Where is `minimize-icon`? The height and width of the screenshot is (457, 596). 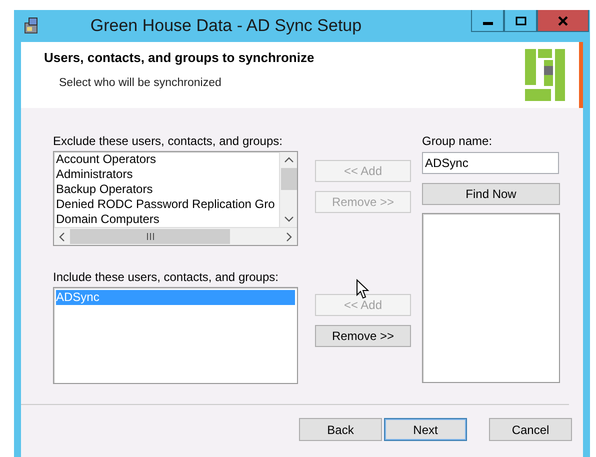 minimize-icon is located at coordinates (487, 23).